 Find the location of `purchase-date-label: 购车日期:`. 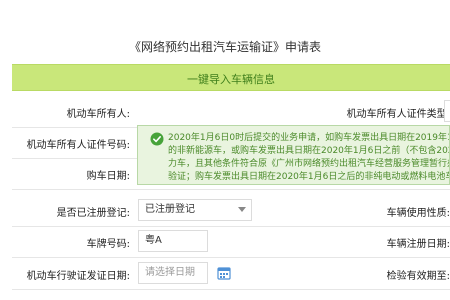

purchase-date-label: 购车日期: is located at coordinates (108, 176).